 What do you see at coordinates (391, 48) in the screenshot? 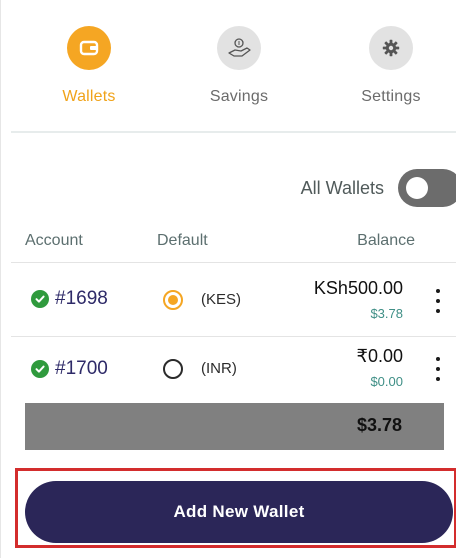
I see `gear-icon` at bounding box center [391, 48].